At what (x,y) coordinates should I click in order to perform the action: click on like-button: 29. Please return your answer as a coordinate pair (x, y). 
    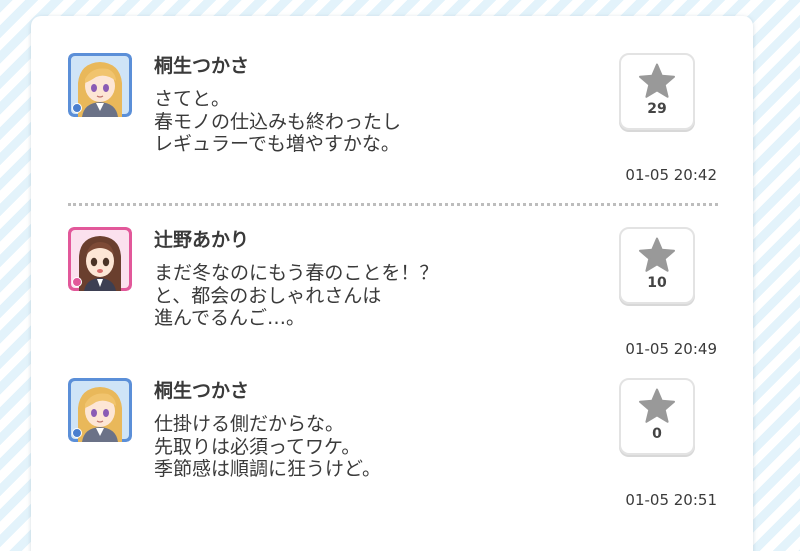
    Looking at the image, I should click on (657, 91).